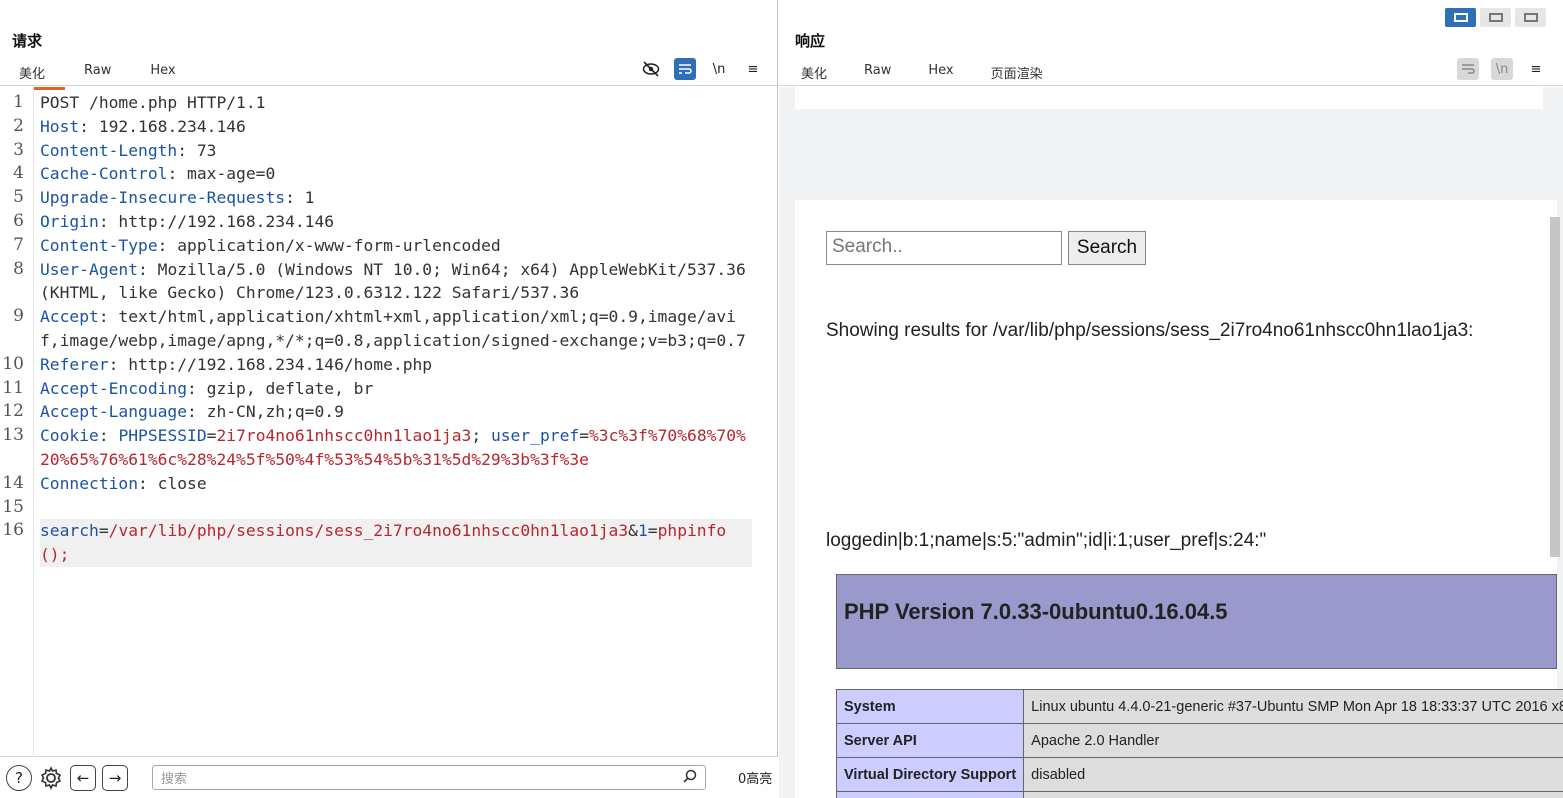  I want to click on table-row: Server API Apache 2.0 Handler, so click(1199, 740).